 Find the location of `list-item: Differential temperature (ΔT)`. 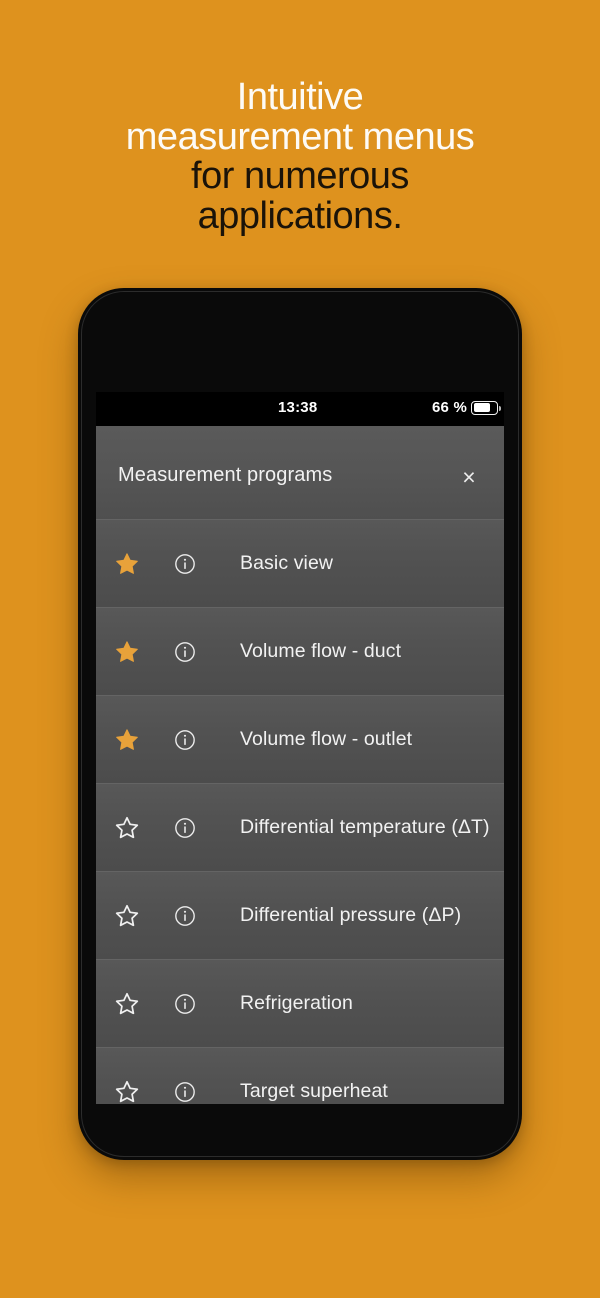

list-item: Differential temperature (ΔT) is located at coordinates (300, 827).